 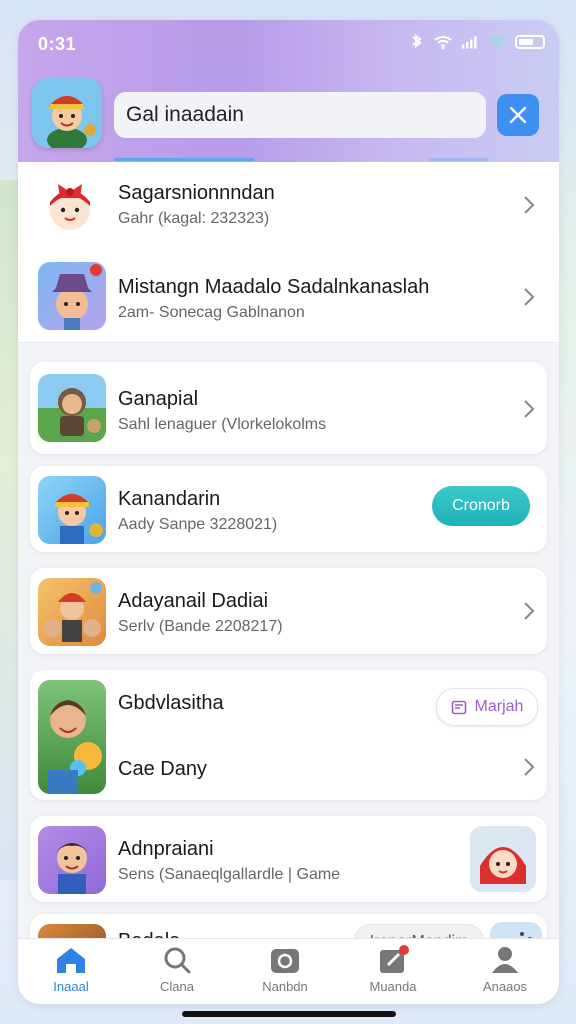 I want to click on profile-avatar, so click(x=67, y=113).